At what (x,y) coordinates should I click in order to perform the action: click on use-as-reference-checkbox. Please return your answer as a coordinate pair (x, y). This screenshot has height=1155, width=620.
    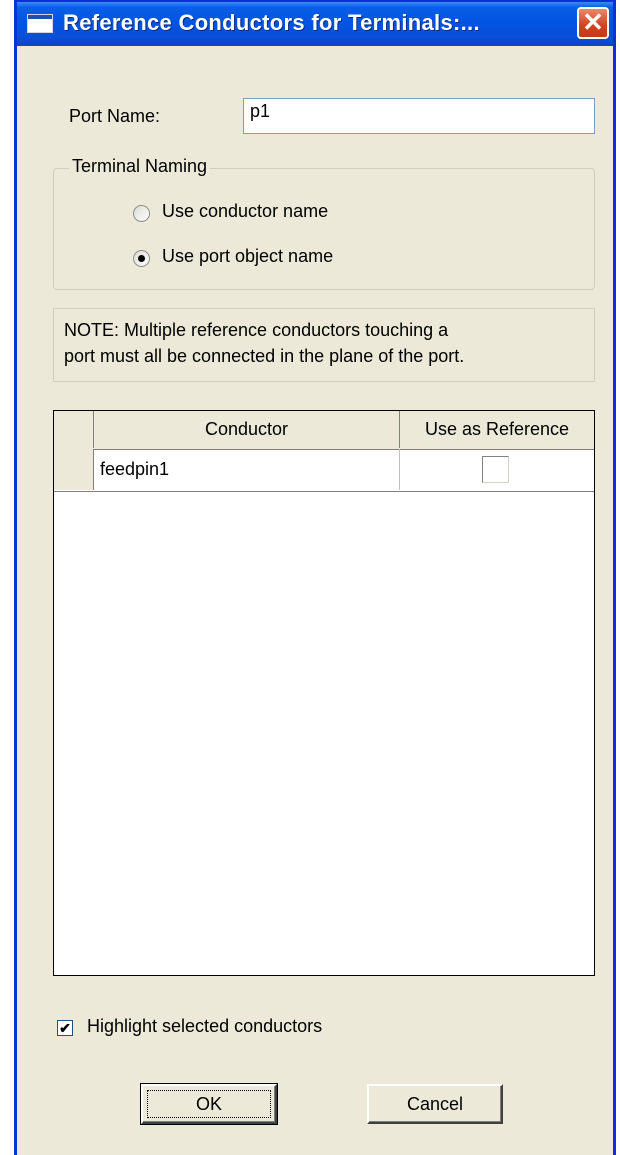
    Looking at the image, I should click on (495, 469).